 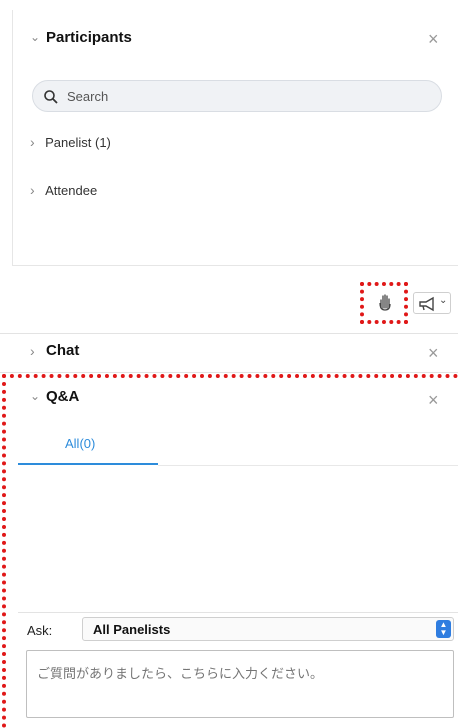 I want to click on participants-chevron-icon: ⌄, so click(x=35, y=37).